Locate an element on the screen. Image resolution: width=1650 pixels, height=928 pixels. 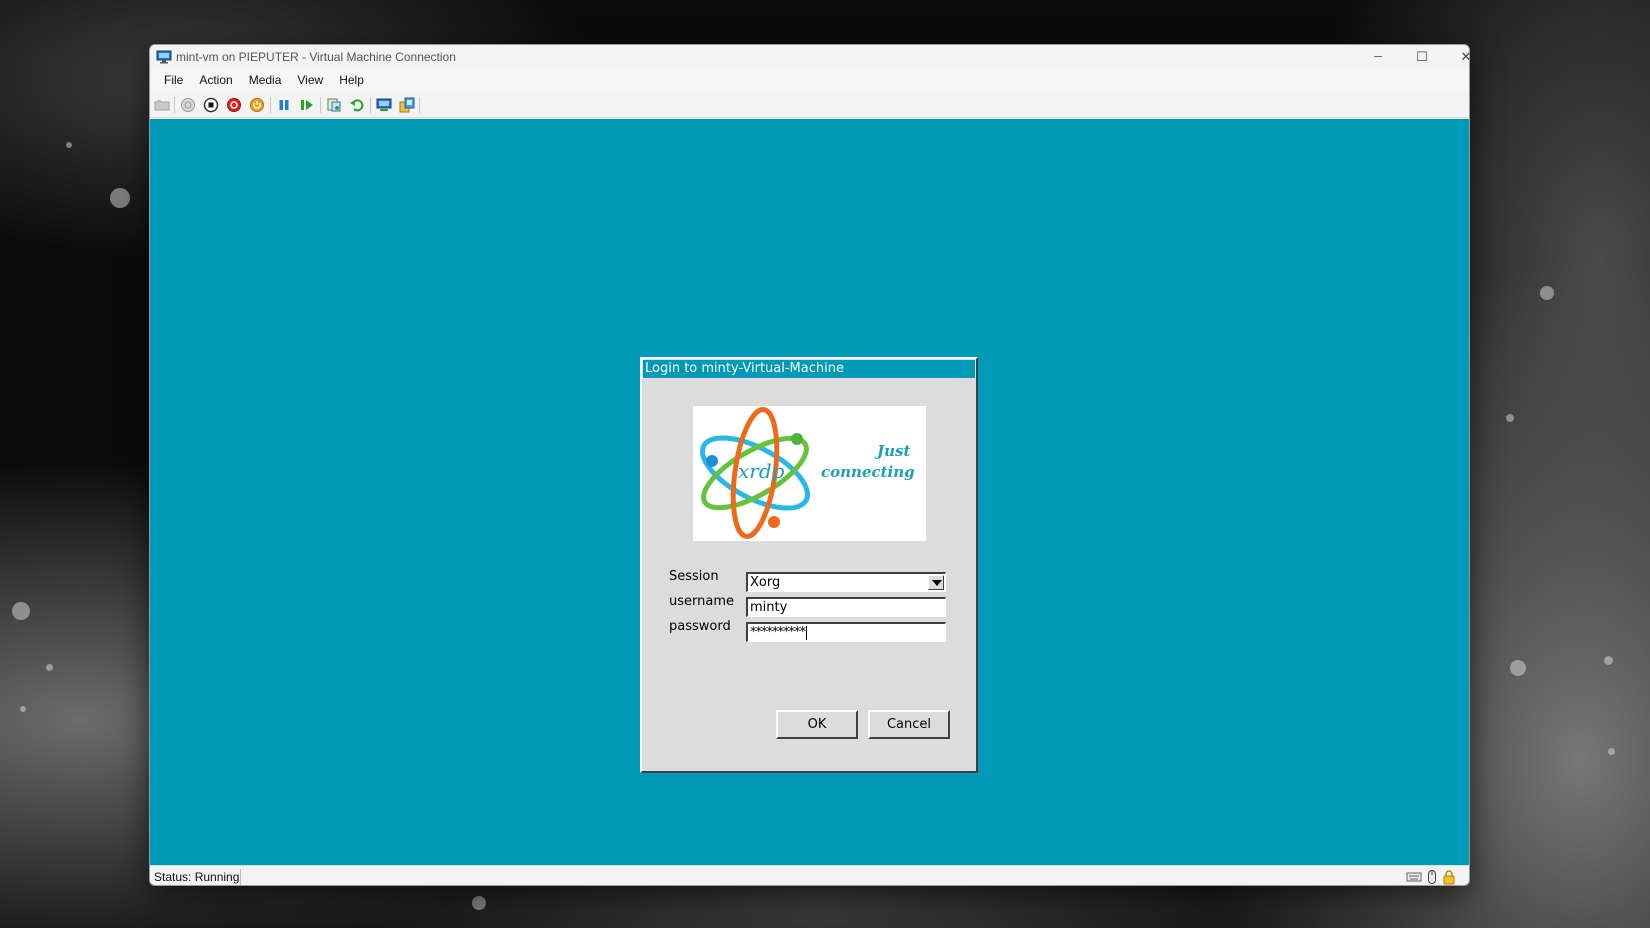
keyboard-icon is located at coordinates (1414, 877).